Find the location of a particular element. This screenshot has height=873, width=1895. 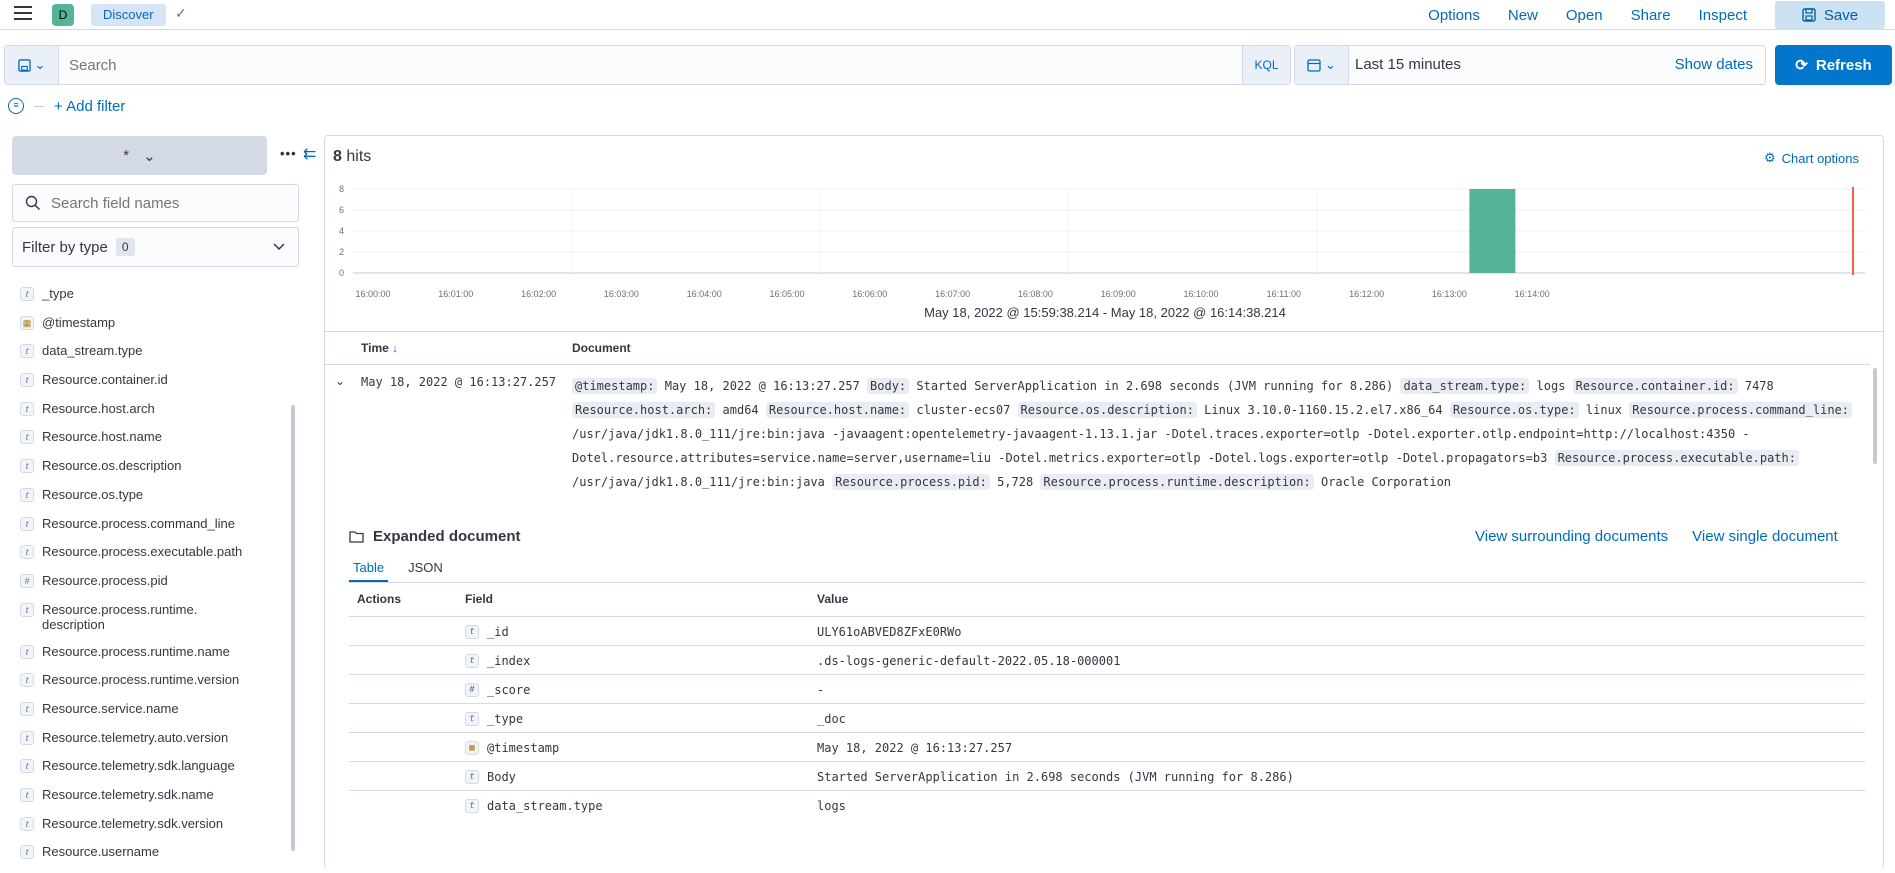

new-link: New is located at coordinates (1523, 15).